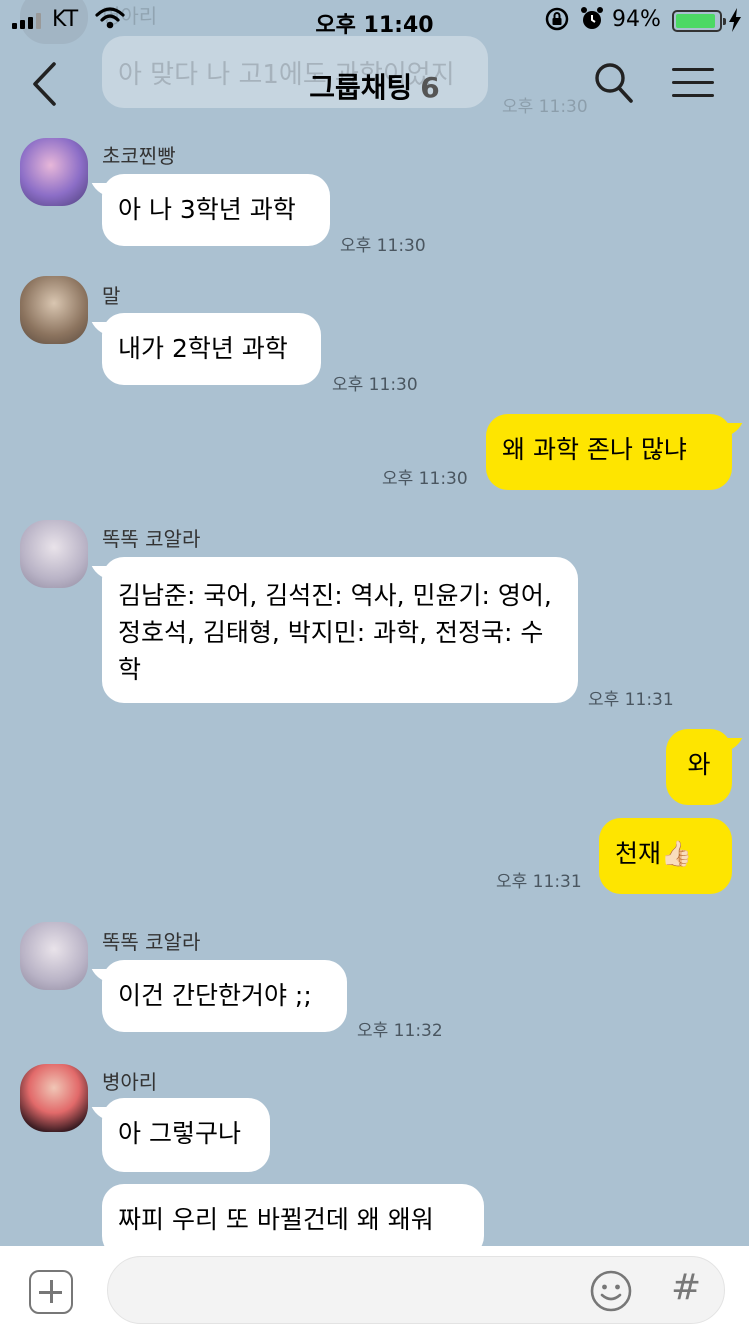 Image resolution: width=749 pixels, height=1334 pixels. I want to click on sender-name: 병아리, so click(130, 1082).